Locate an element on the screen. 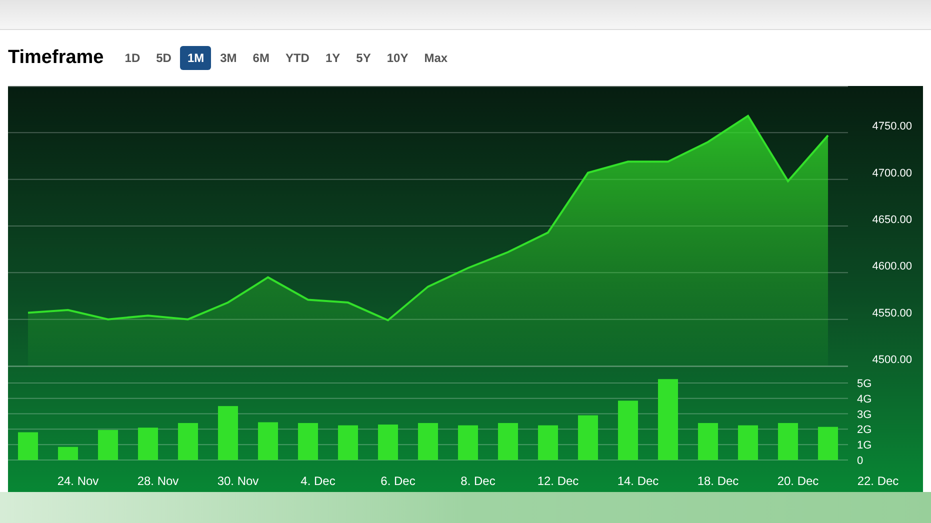 This screenshot has height=523, width=931. axis-label: 4500.00 is located at coordinates (892, 360).